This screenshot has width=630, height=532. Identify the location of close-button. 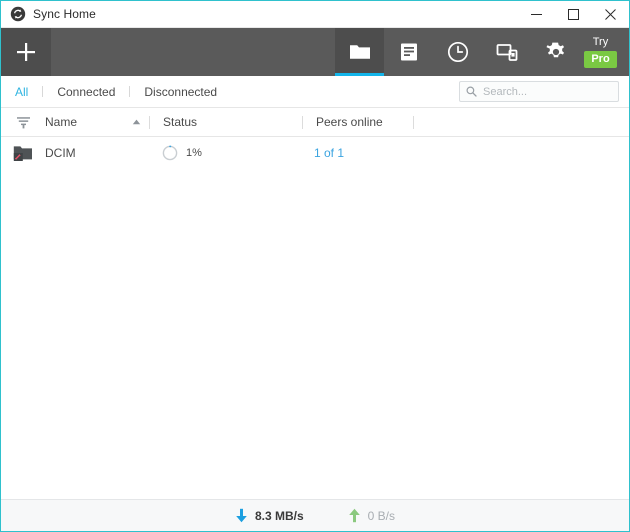
(610, 14).